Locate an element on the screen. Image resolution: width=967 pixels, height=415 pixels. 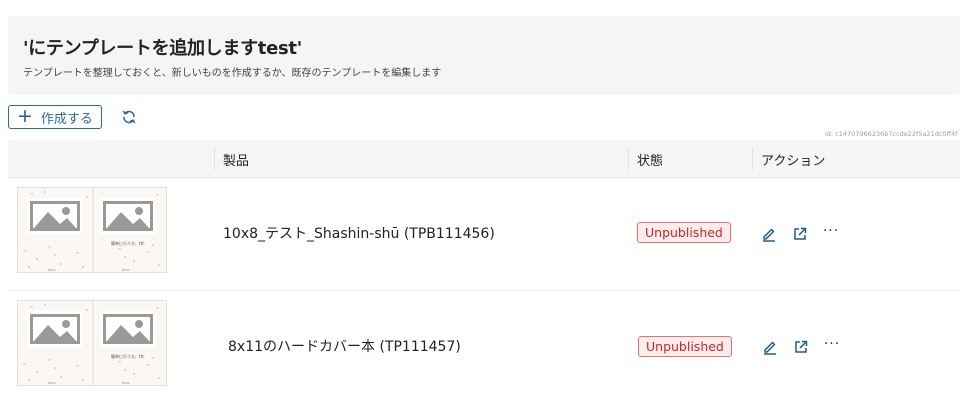
page-title: 'にテンプレートを追加しますtest' is located at coordinates (162, 48).